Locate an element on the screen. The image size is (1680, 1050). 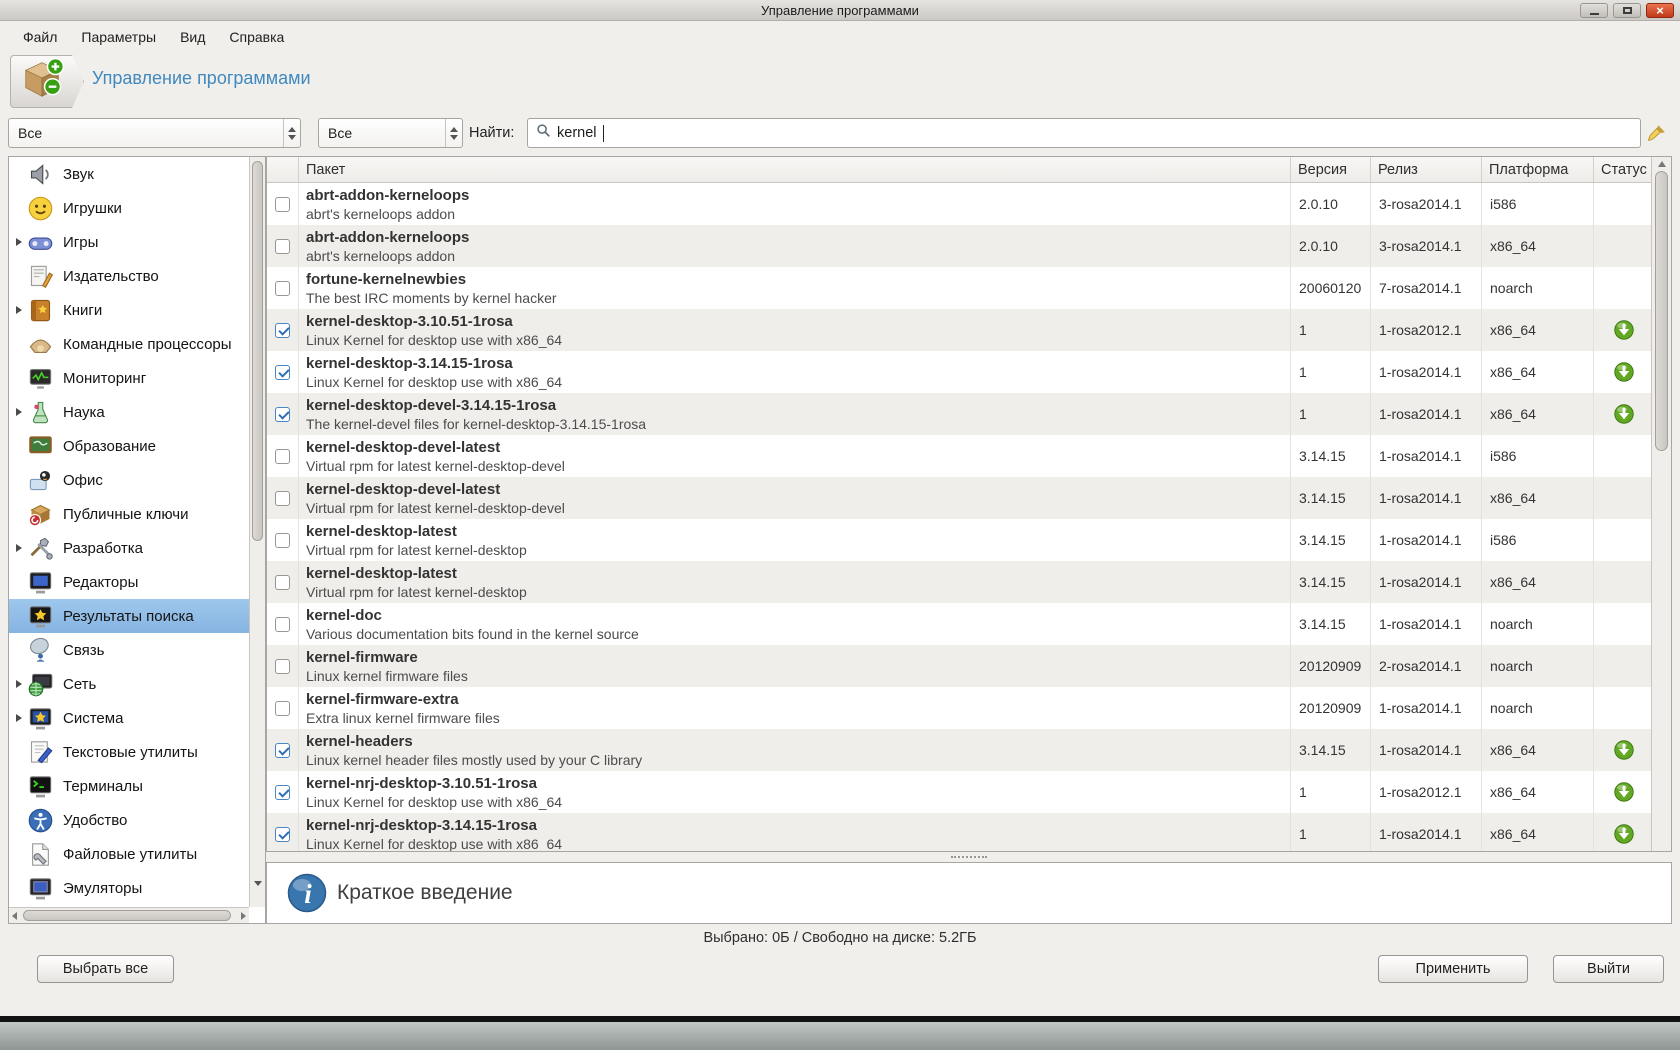
sidebar-category-item: Игры is located at coordinates (129, 242).